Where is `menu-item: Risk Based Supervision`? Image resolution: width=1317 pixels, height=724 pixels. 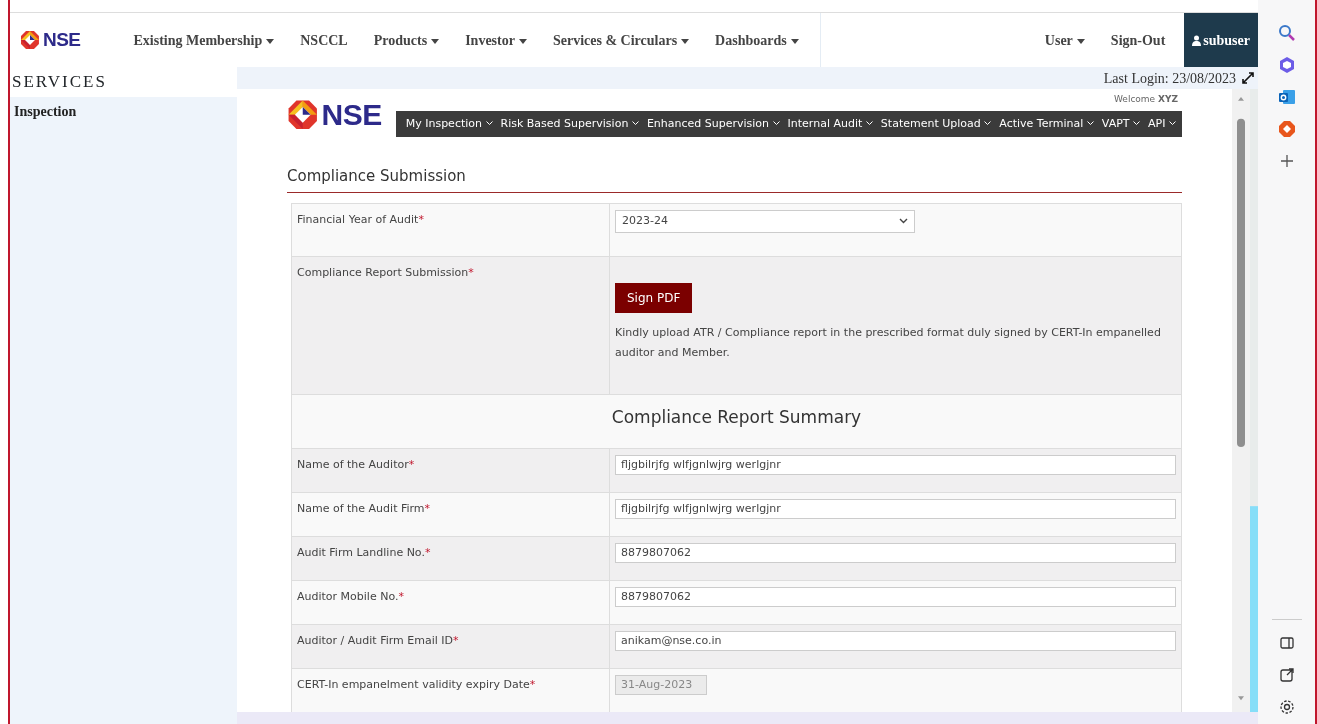
menu-item: Risk Based Supervision is located at coordinates (569, 124).